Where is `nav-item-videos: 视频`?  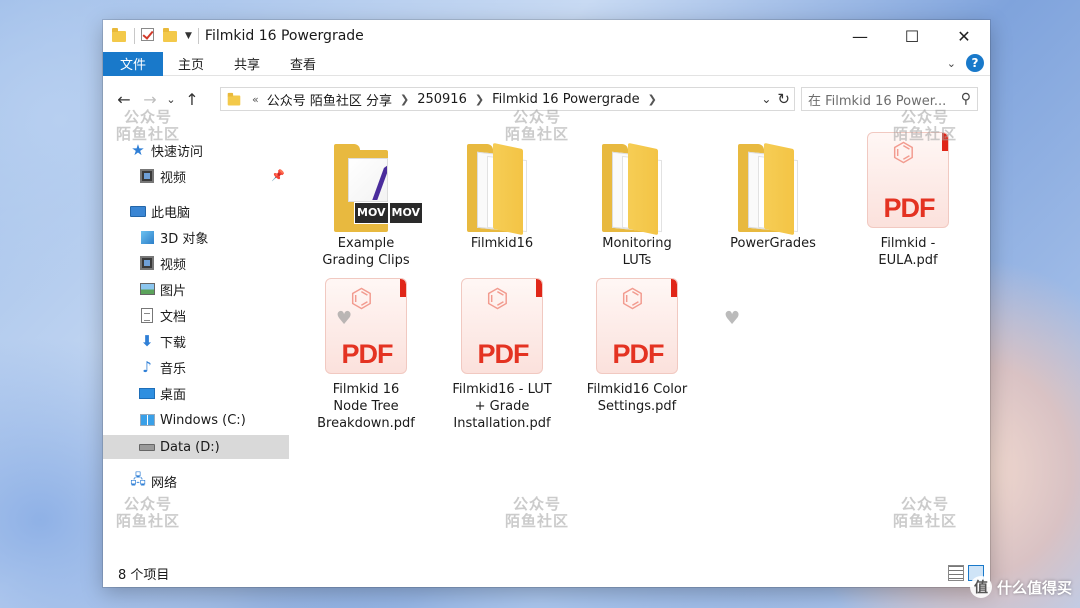 nav-item-videos: 视频 is located at coordinates (196, 263).